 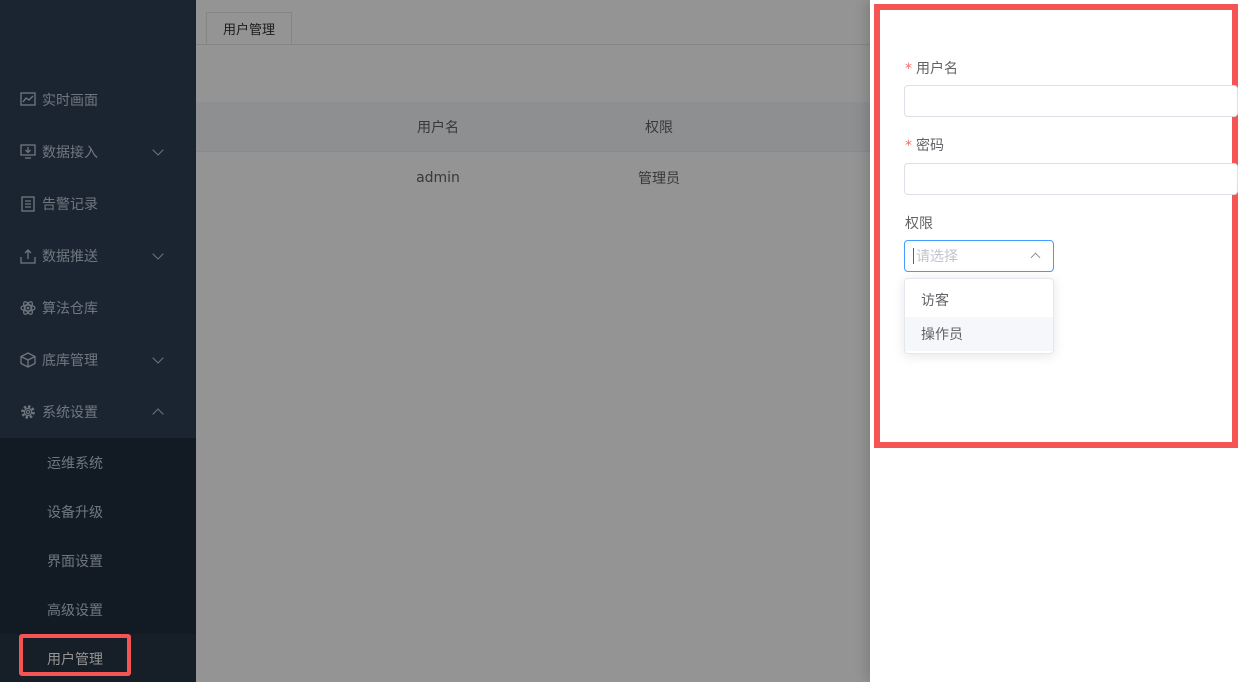 What do you see at coordinates (1071, 101) in the screenshot?
I see `username-input` at bounding box center [1071, 101].